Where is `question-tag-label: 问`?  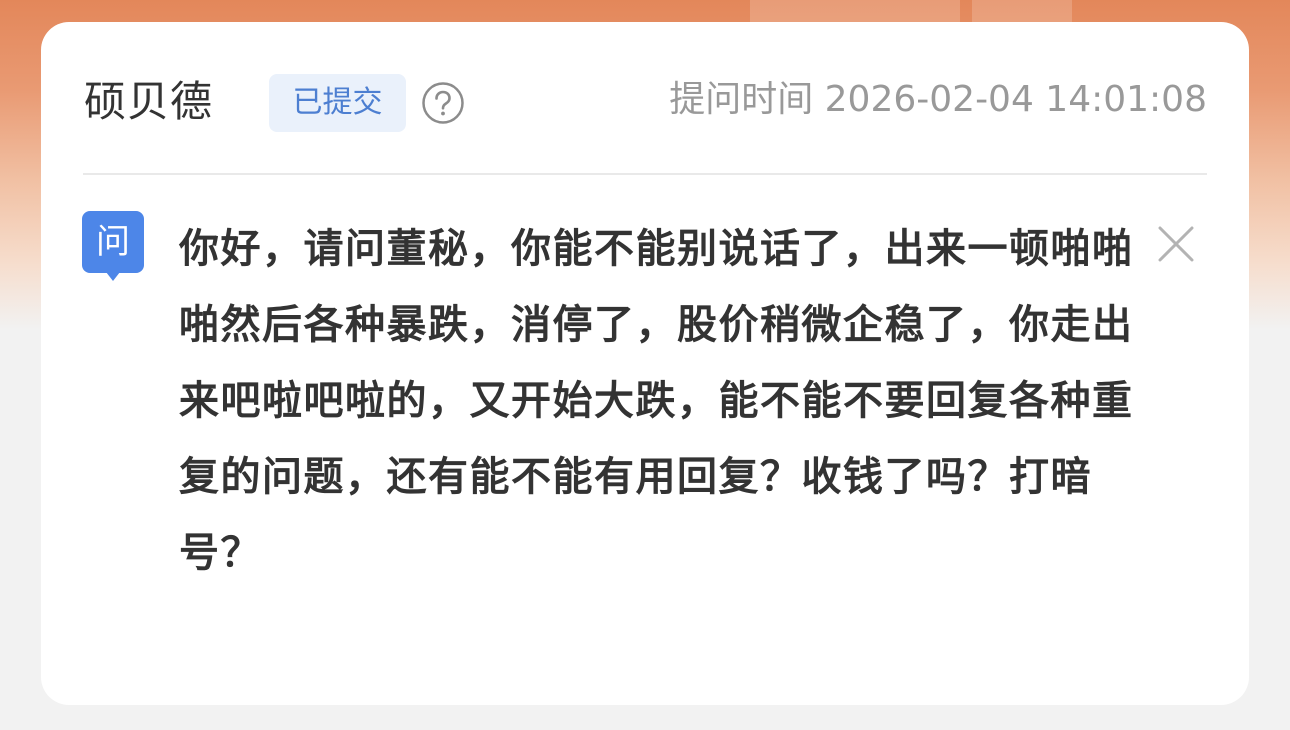
question-tag-label: 问 is located at coordinates (113, 242).